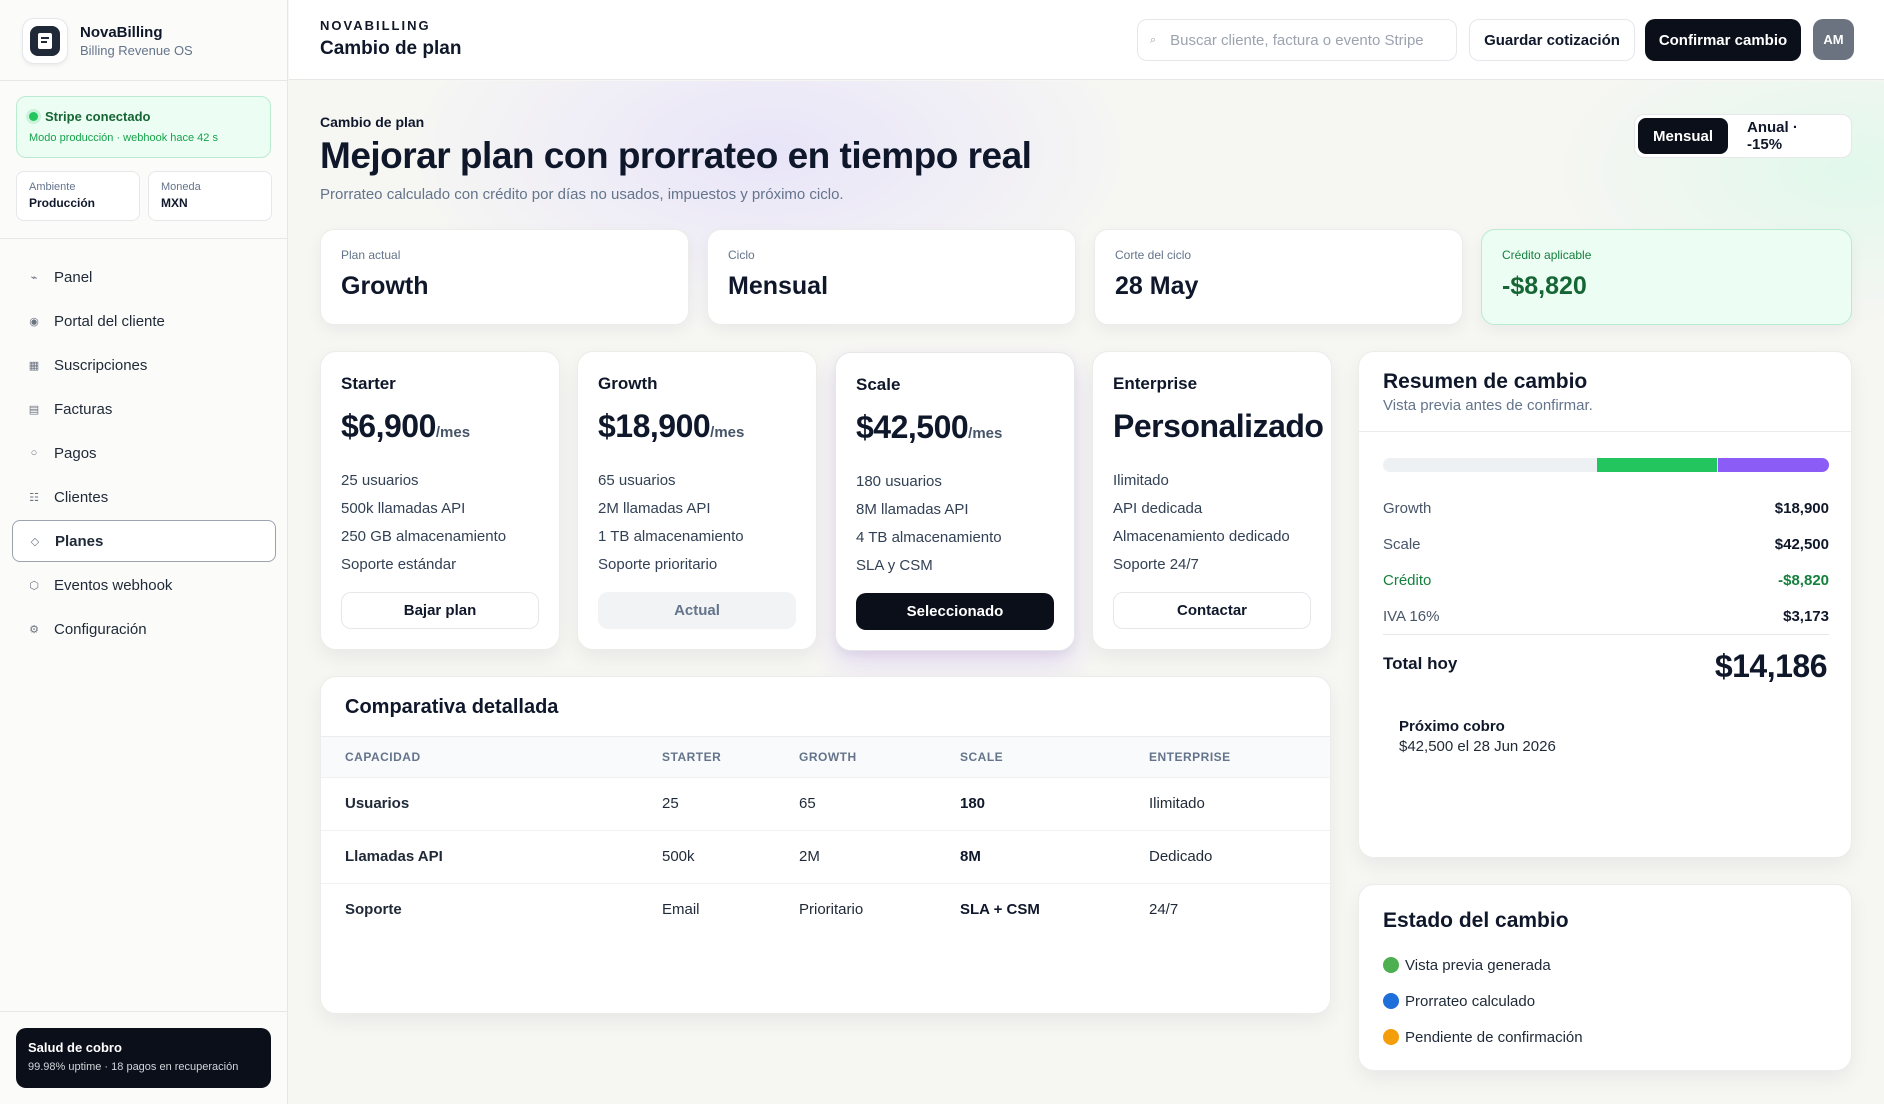 Image resolution: width=1884 pixels, height=1104 pixels. Describe the element at coordinates (1153, 39) in the screenshot. I see `search-icon: ⌕` at that location.